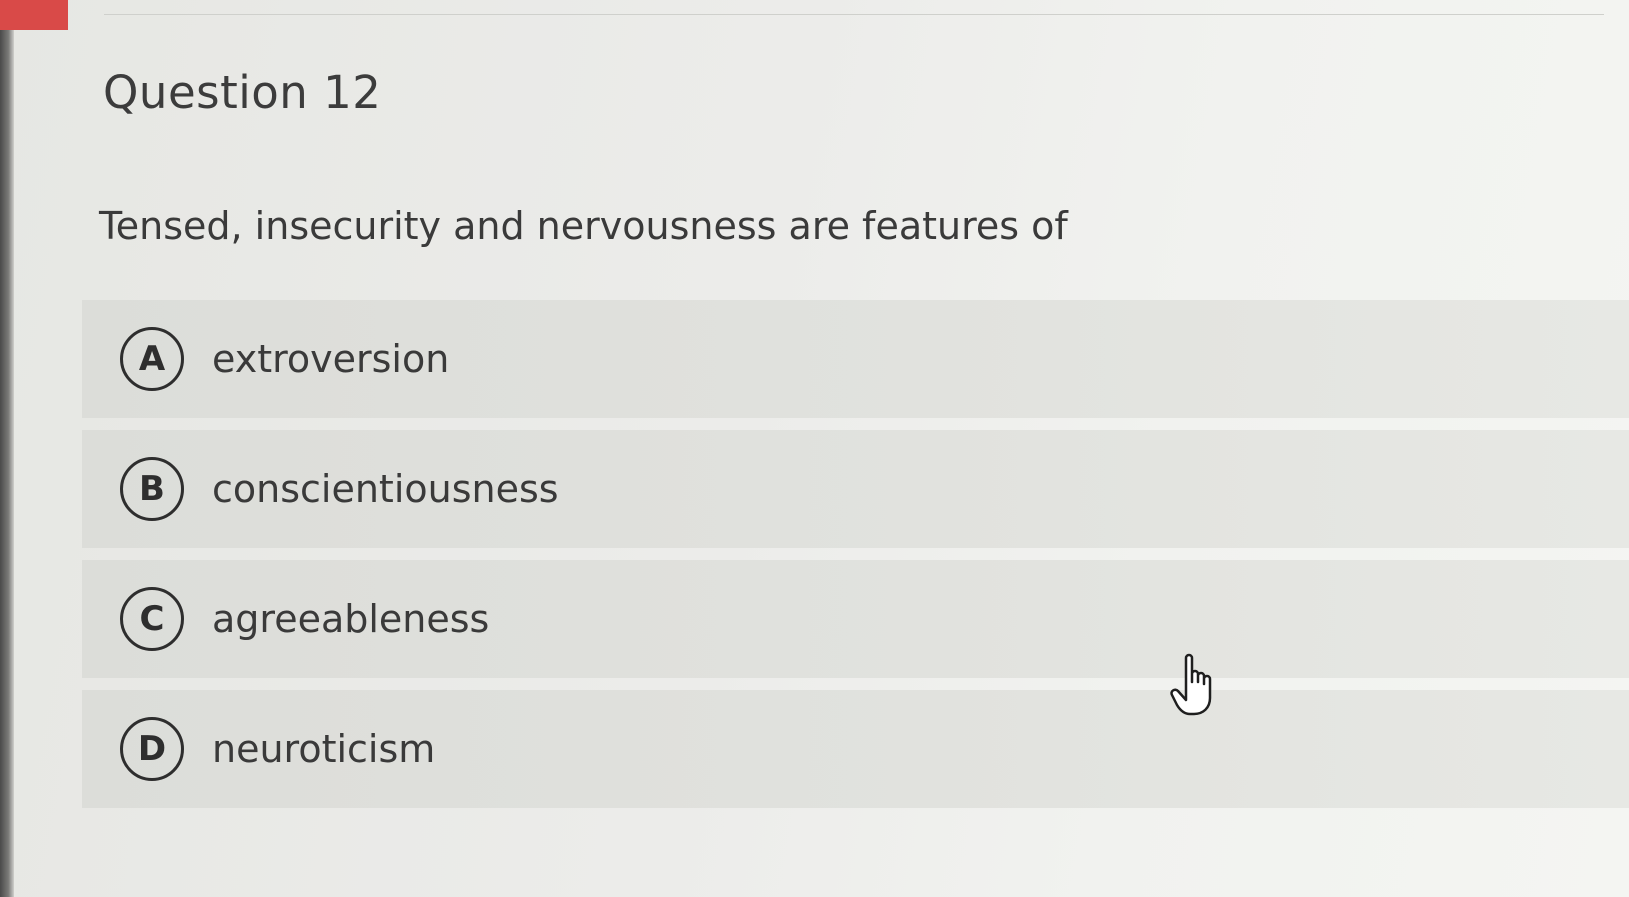  I want to click on screen-edge, so click(7, 448).